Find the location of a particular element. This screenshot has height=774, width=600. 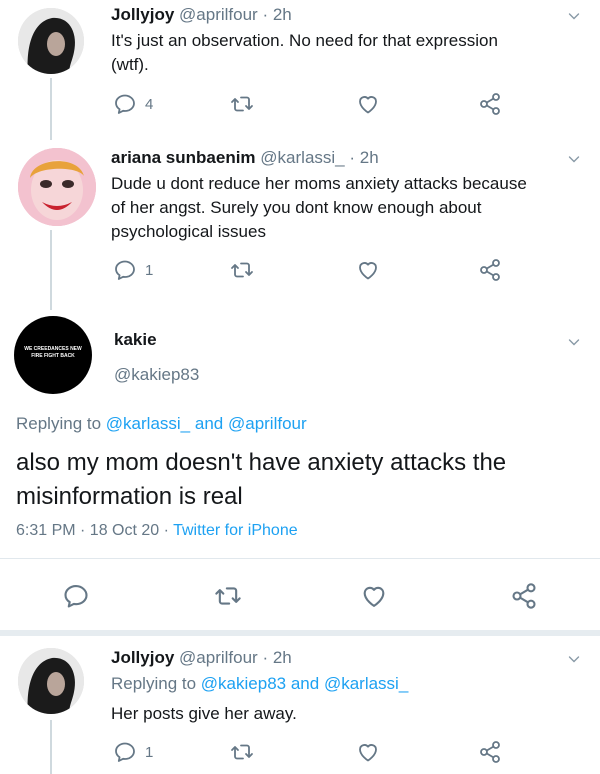

author-handle: @karlassi_ is located at coordinates (302, 157).